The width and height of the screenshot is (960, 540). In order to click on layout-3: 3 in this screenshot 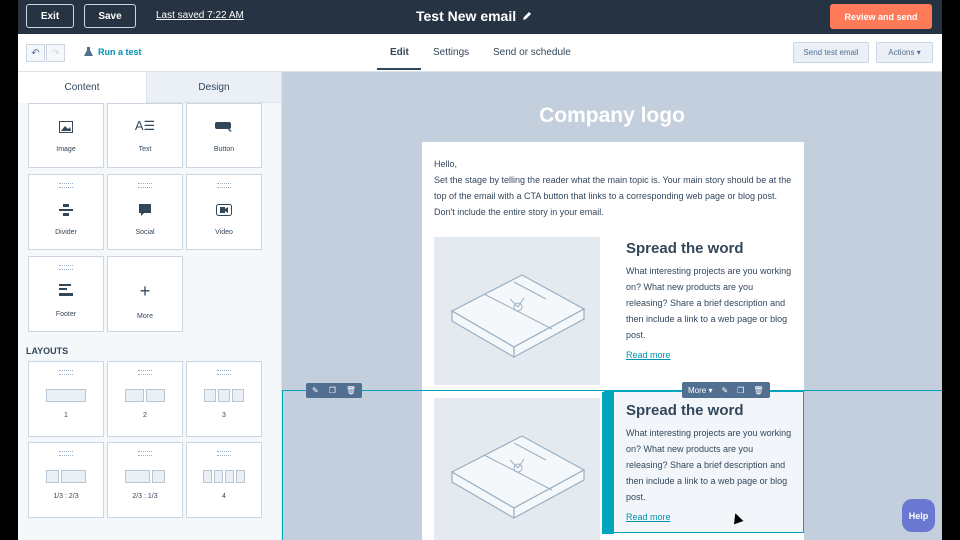, I will do `click(224, 399)`.